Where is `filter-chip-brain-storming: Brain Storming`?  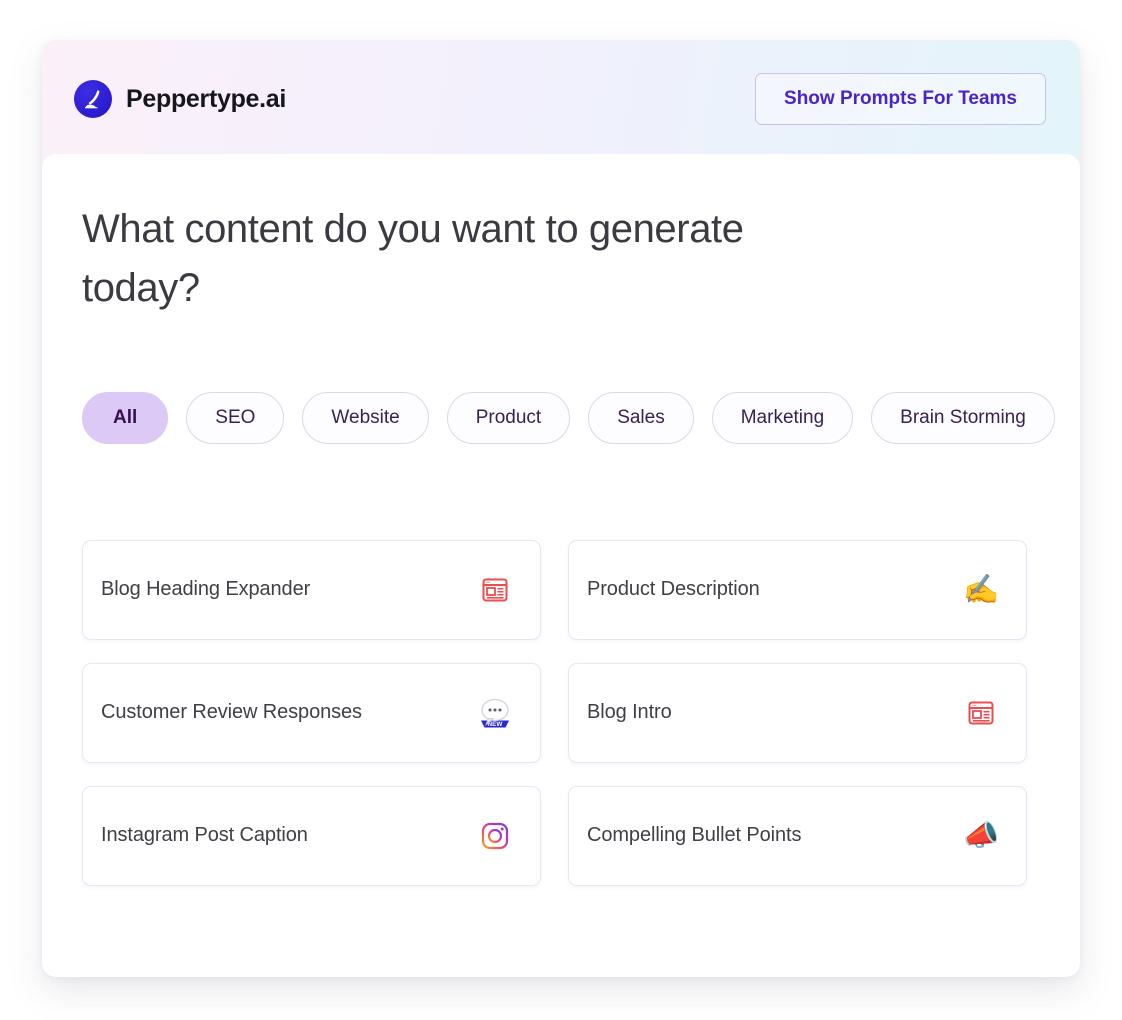 filter-chip-brain-storming: Brain Storming is located at coordinates (963, 417).